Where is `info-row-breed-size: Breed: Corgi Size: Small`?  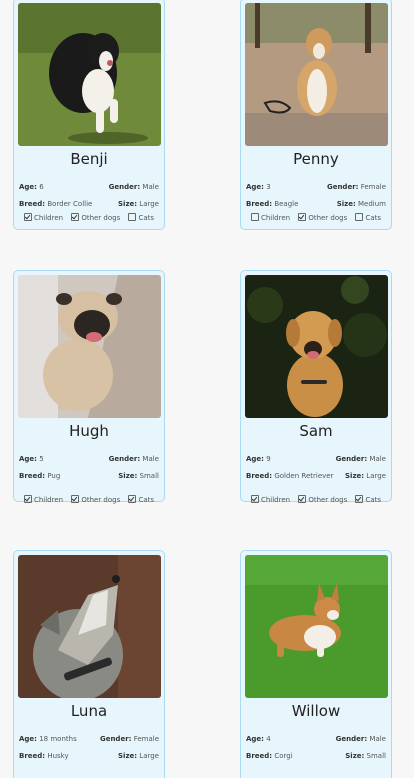 info-row-breed-size: Breed: Corgi Size: Small is located at coordinates (316, 757).